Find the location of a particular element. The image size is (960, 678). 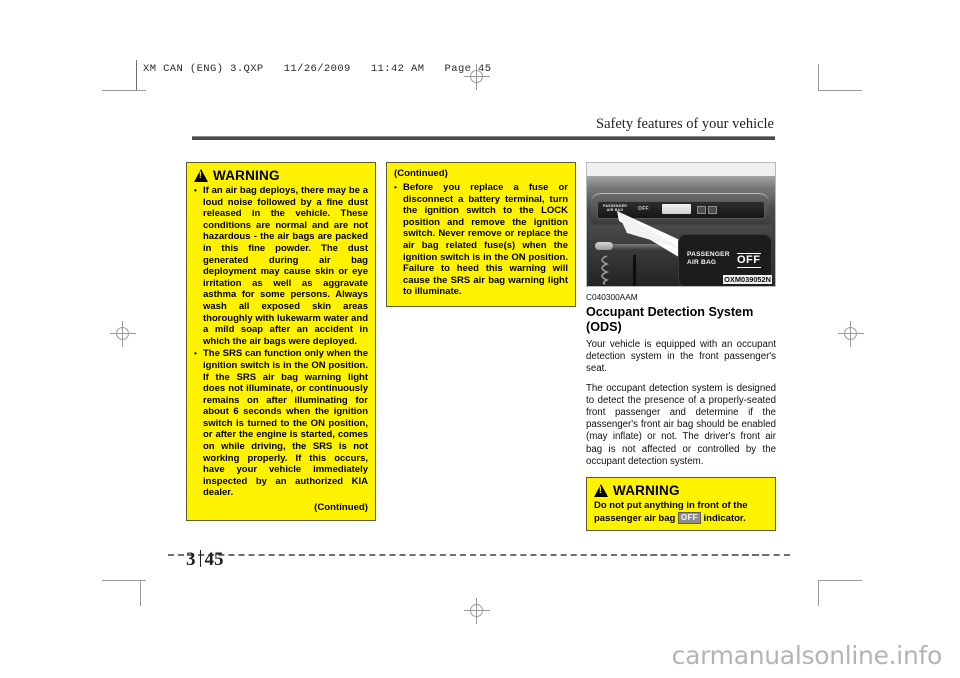

registration-mark-right is located at coordinates (851, 334).